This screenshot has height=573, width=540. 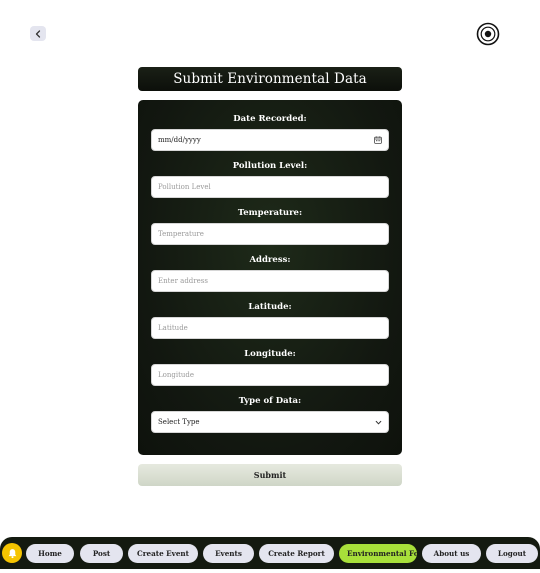 I want to click on type-selected-value: Select Type, so click(x=179, y=422).